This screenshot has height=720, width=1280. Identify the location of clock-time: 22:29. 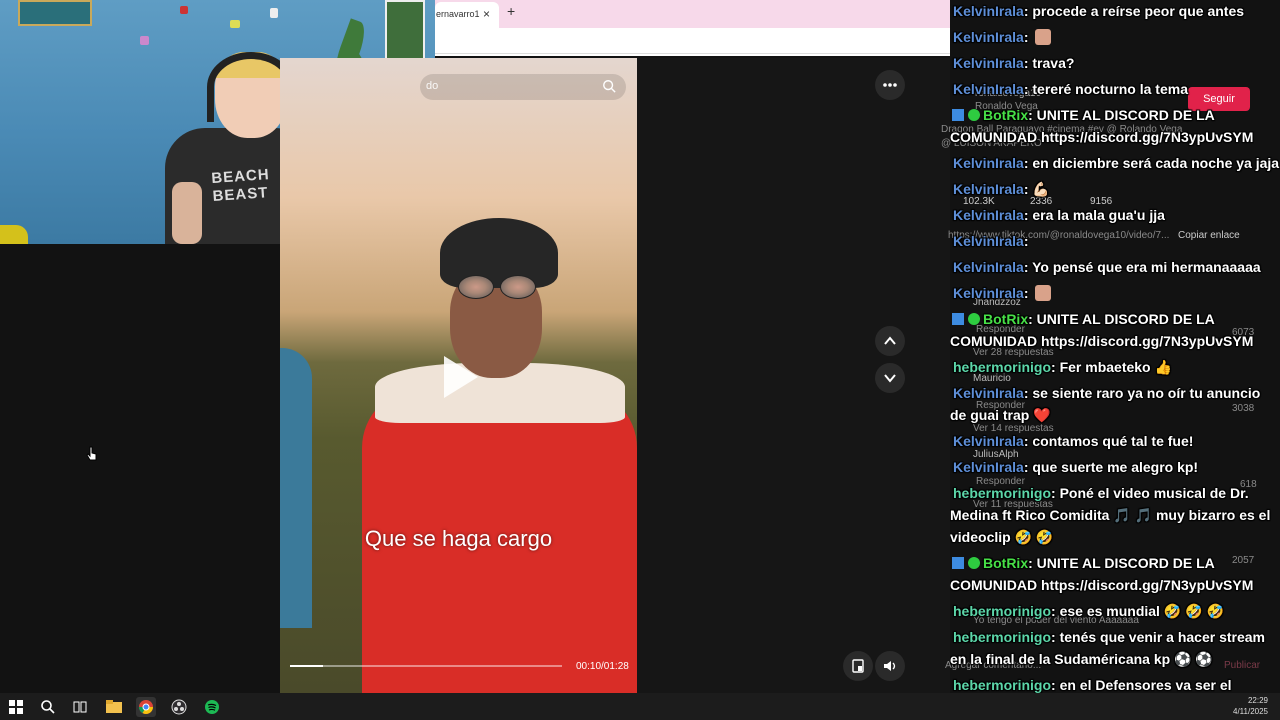
(1257, 700).